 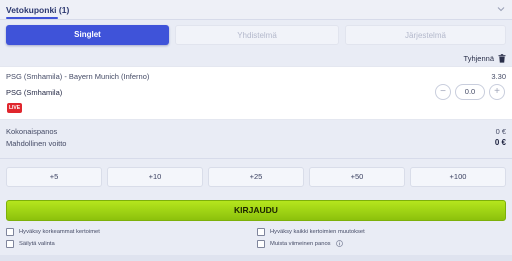 What do you see at coordinates (357, 177) in the screenshot?
I see `quick-stake-50: +50` at bounding box center [357, 177].